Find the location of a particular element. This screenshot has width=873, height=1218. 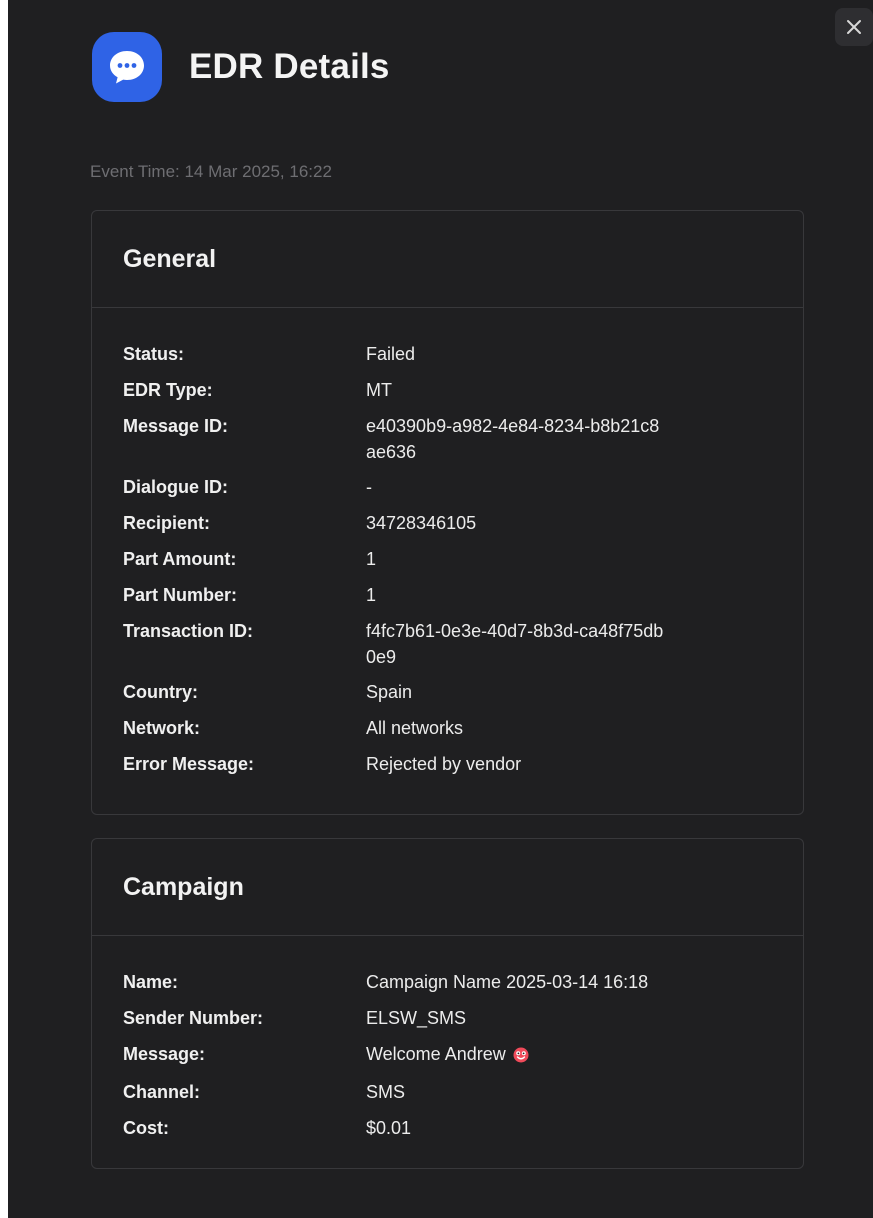

part-amount-row: Part Amount: 1 is located at coordinates (463, 559).